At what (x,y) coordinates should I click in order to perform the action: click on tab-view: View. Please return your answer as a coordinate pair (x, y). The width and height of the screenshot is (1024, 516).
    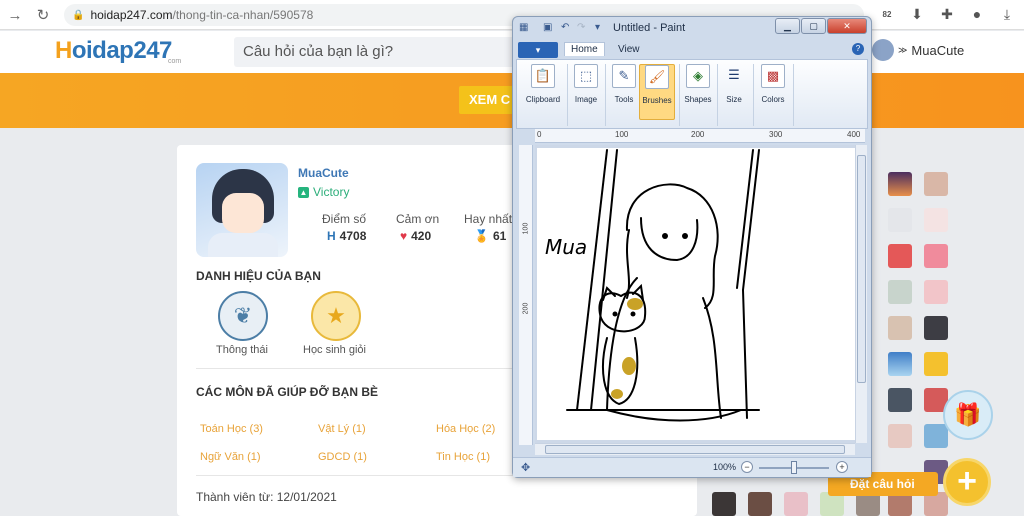
    Looking at the image, I should click on (629, 49).